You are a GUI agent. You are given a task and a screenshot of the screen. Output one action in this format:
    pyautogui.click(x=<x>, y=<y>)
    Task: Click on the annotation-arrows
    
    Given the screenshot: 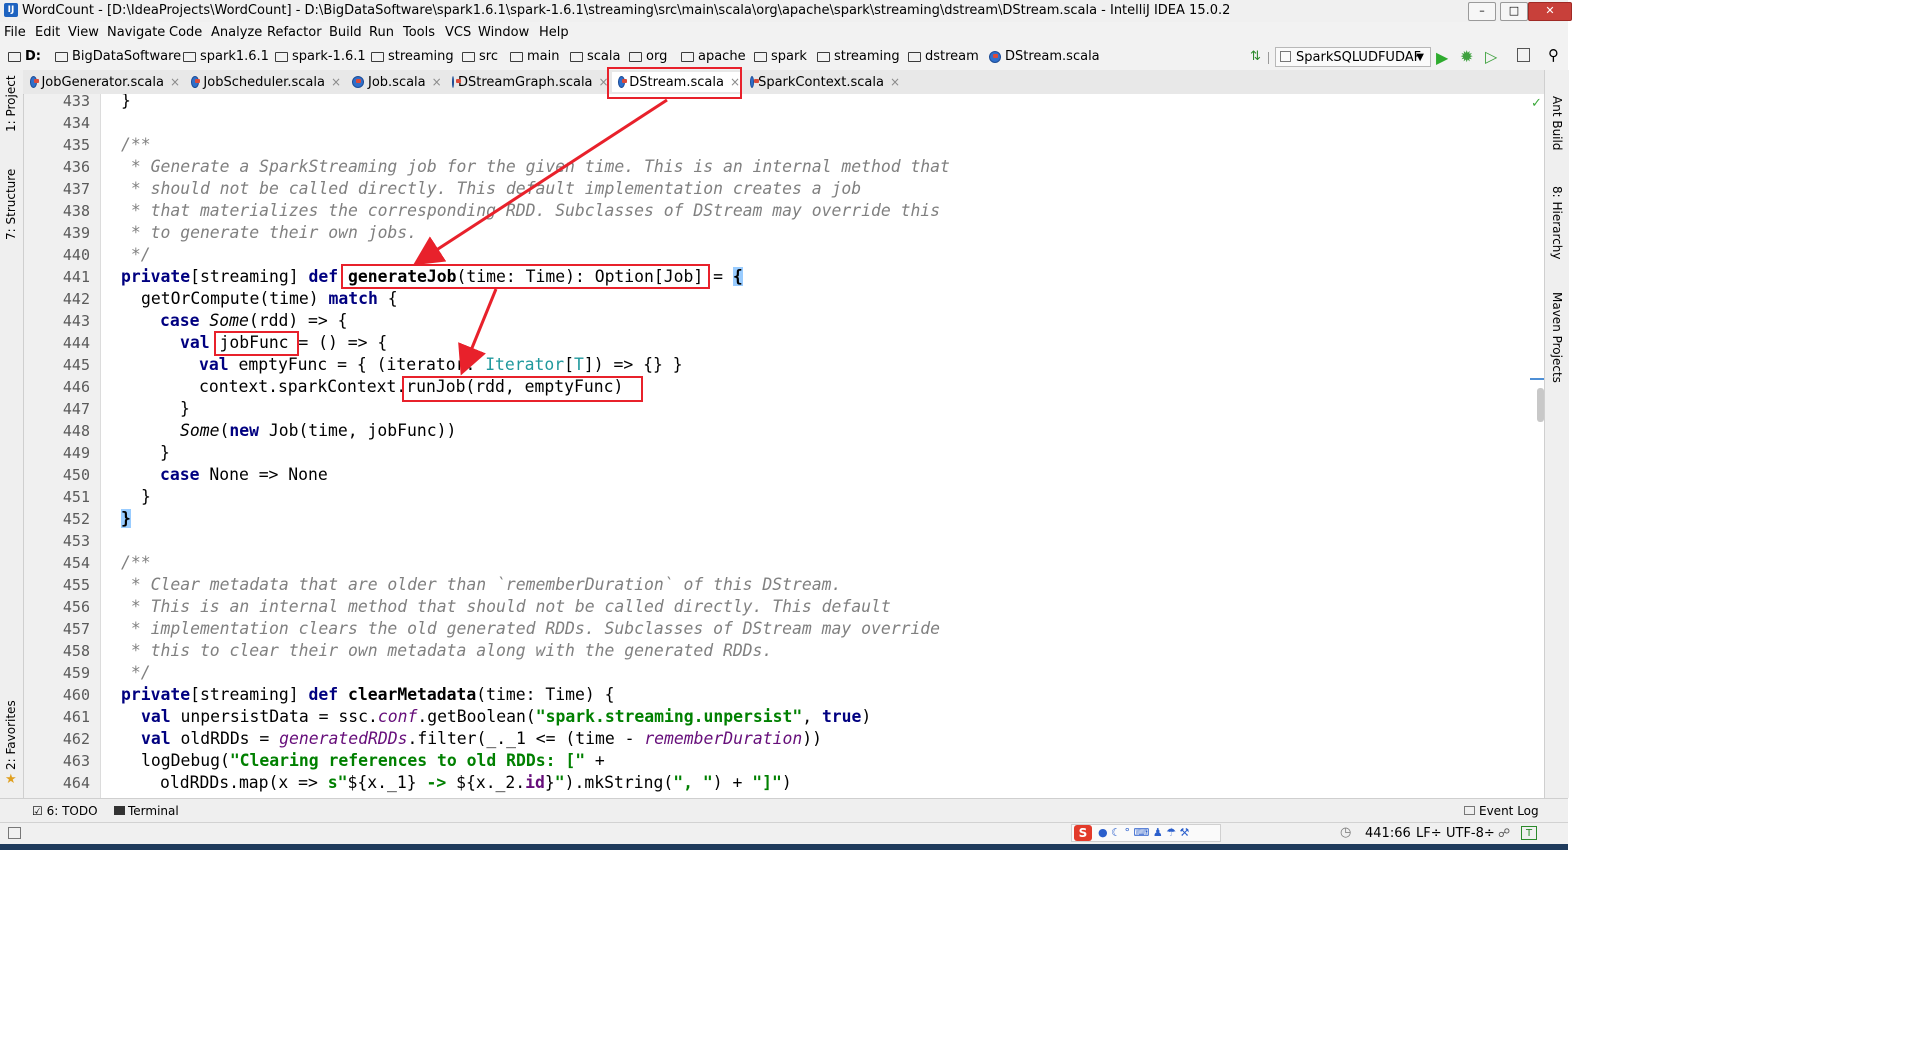 What is the action you would take?
    pyautogui.click(x=540, y=237)
    